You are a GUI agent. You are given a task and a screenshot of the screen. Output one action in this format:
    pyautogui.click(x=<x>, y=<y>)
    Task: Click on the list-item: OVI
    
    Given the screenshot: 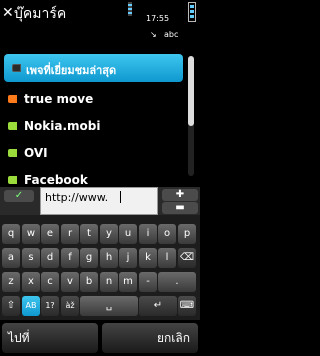 What is the action you would take?
    pyautogui.click(x=92, y=153)
    